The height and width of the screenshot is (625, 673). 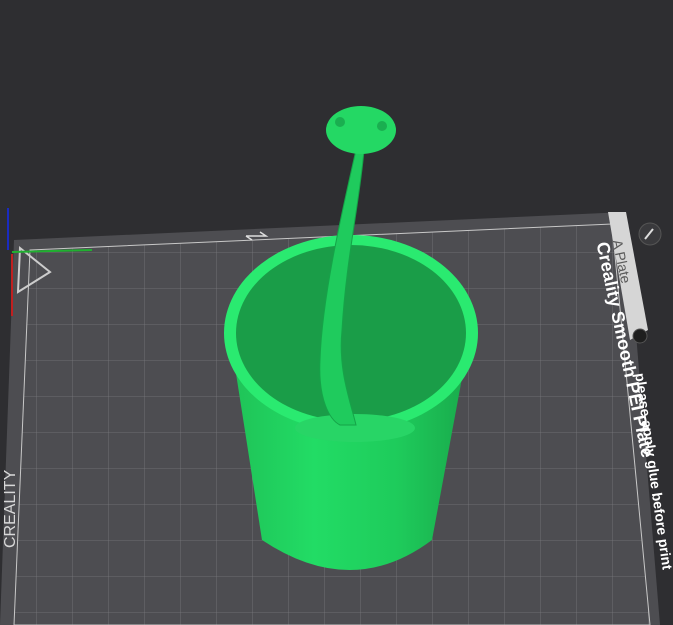 What do you see at coordinates (10, 508) in the screenshot?
I see `creality-logo: CREALITY` at bounding box center [10, 508].